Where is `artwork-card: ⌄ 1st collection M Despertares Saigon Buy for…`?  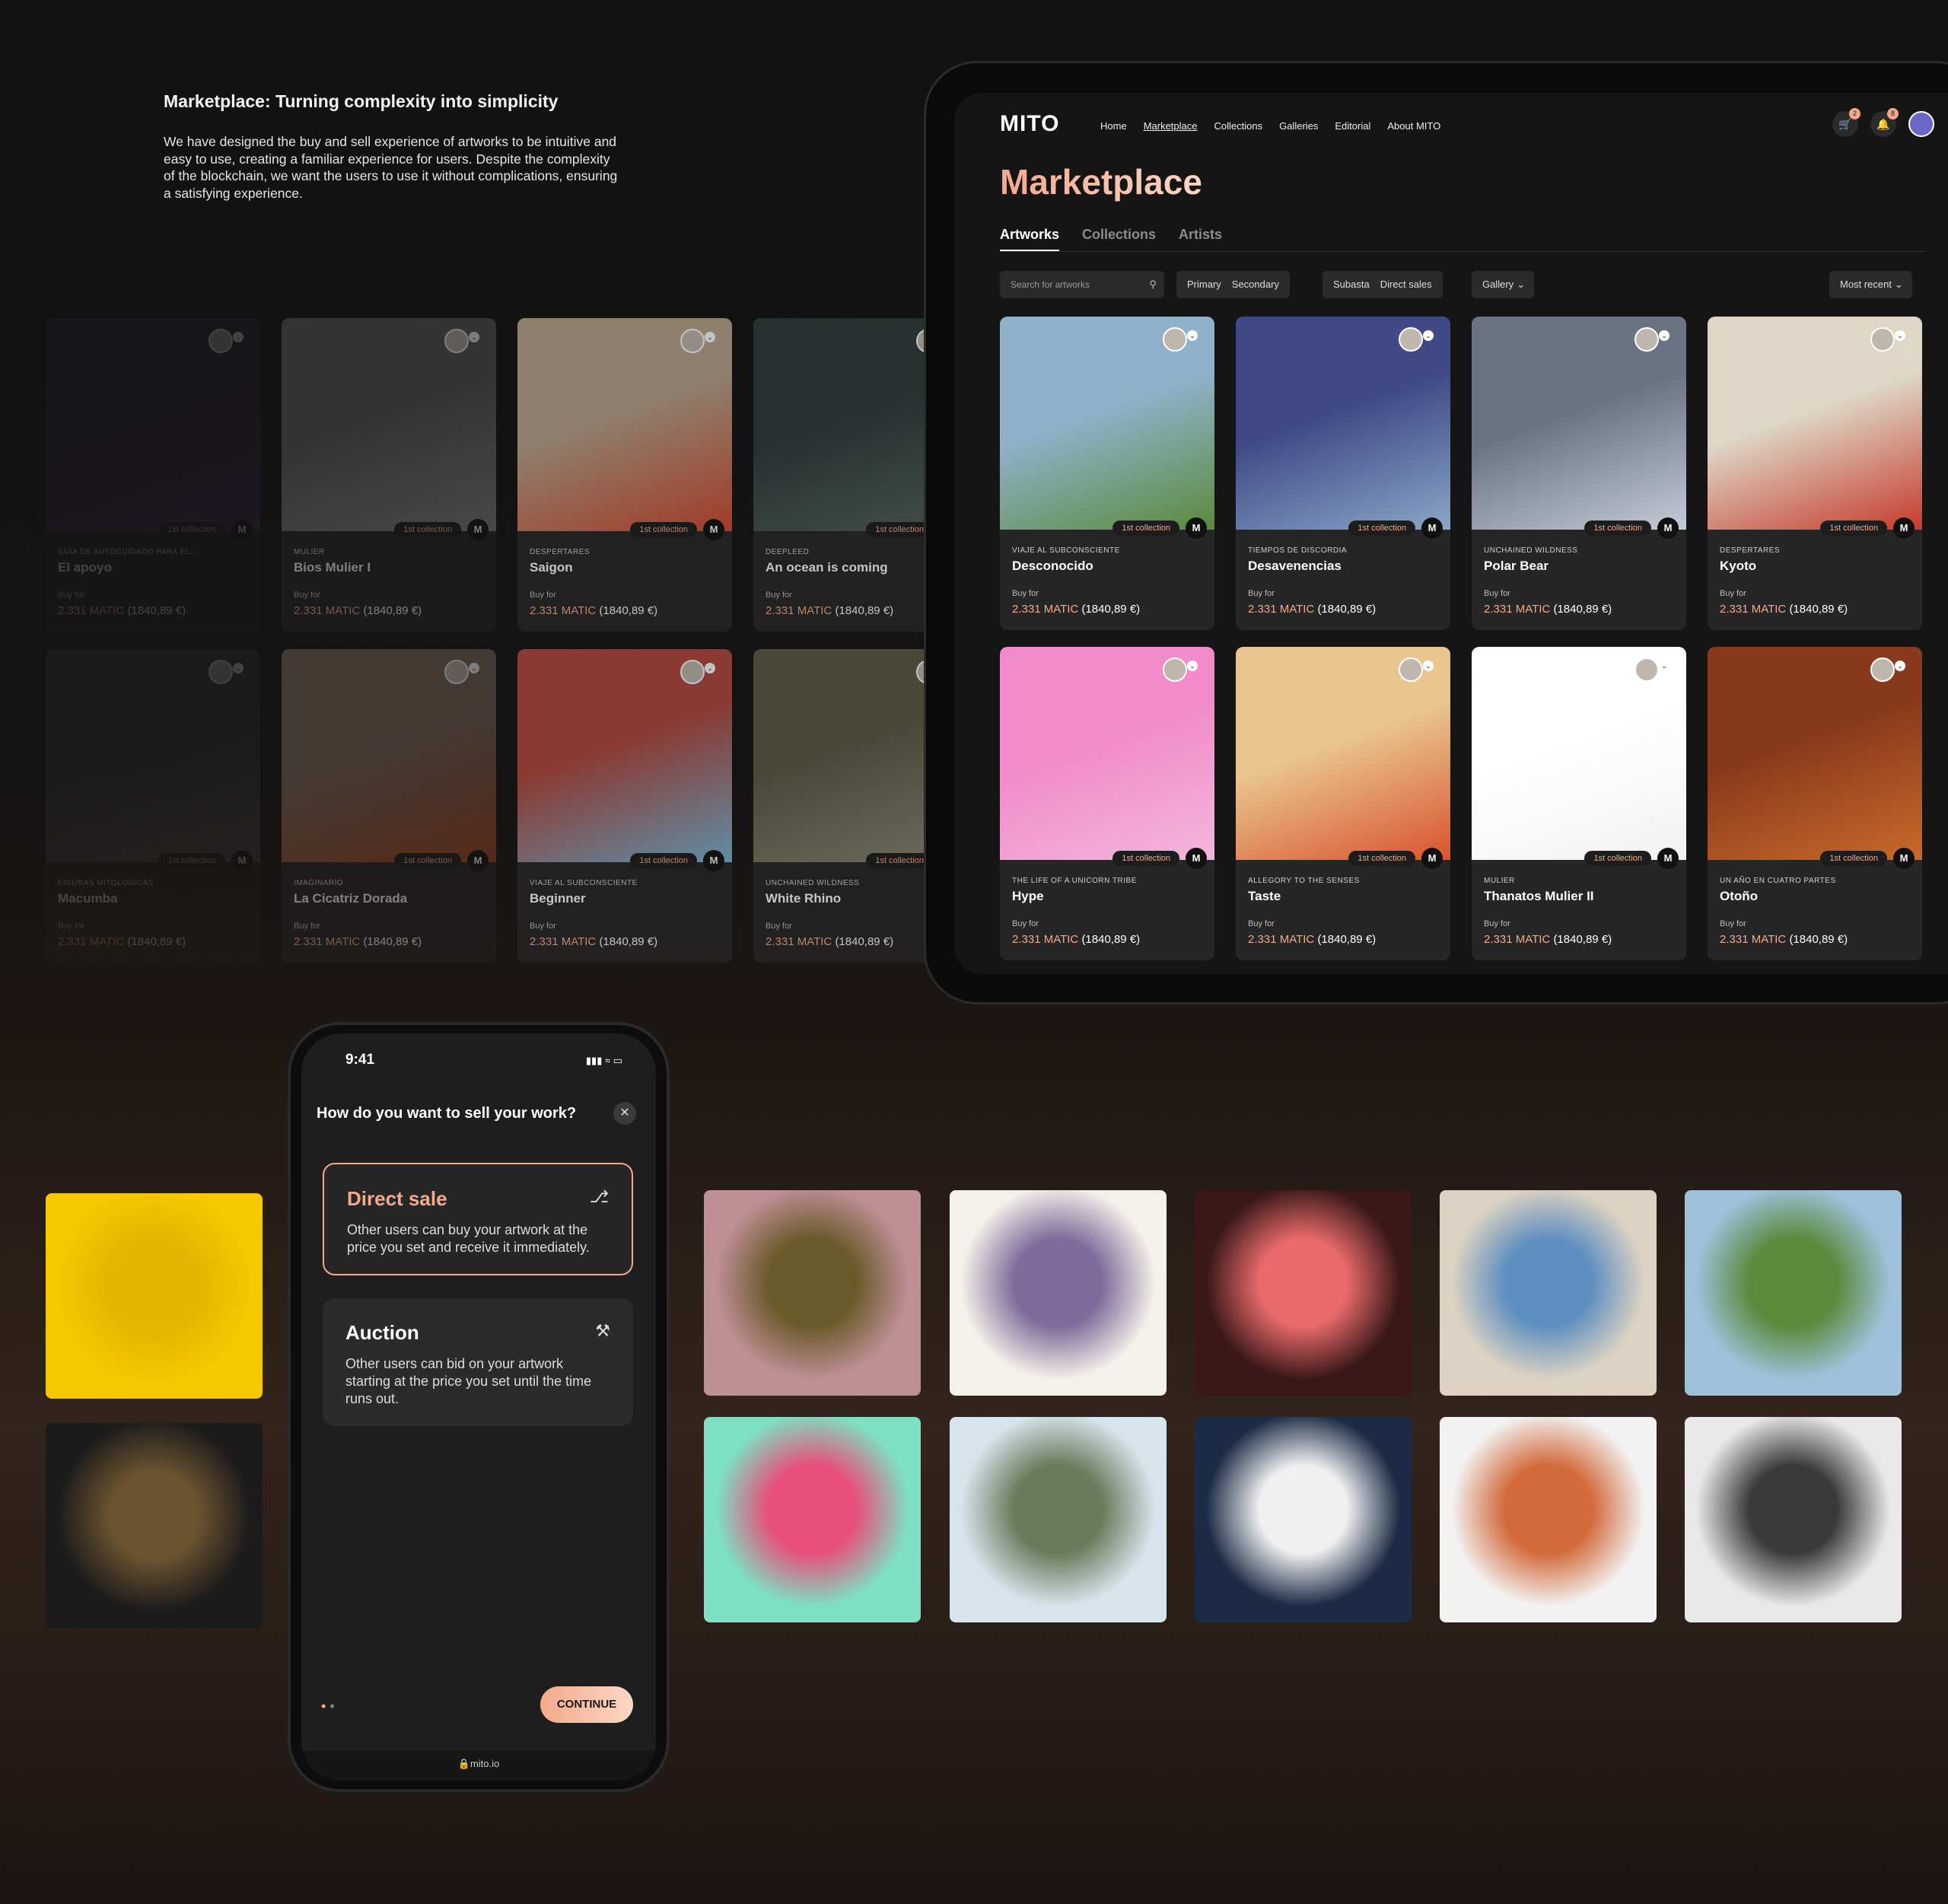 artwork-card: ⌄ 1st collection M Despertares Saigon Buy for… is located at coordinates (624, 475).